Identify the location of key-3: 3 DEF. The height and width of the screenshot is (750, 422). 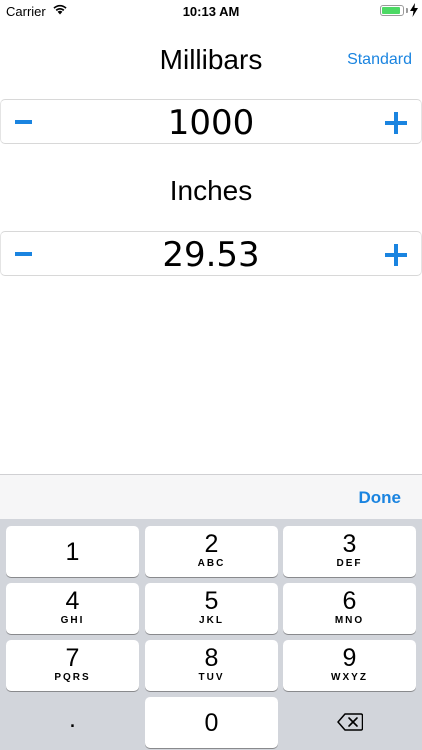
(349, 551).